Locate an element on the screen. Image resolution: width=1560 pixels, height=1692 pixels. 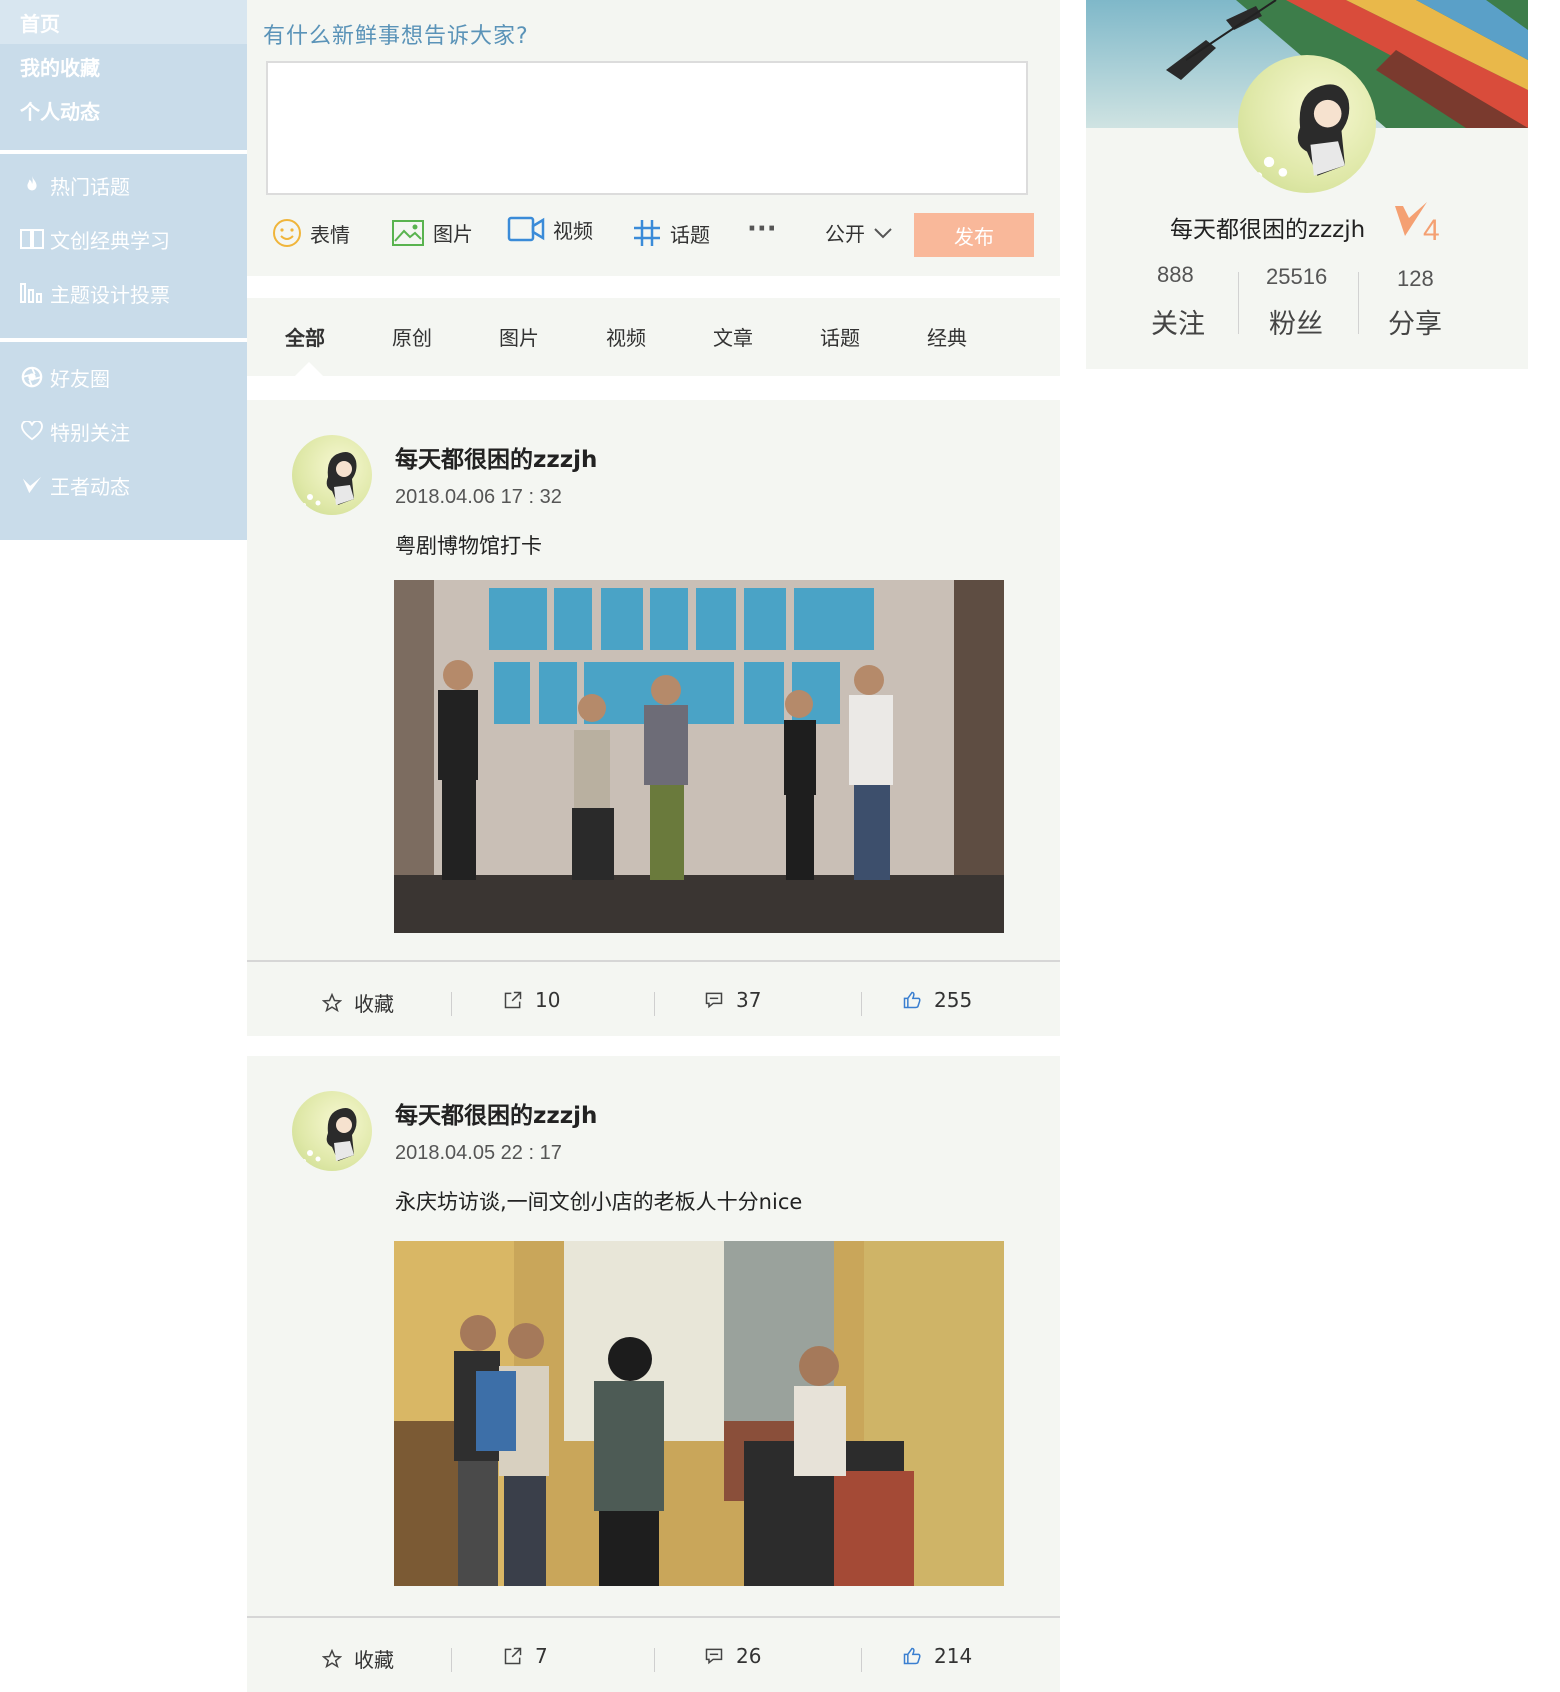
post-timestamp: 2018.04.05 22 : 17 is located at coordinates (478, 1153).